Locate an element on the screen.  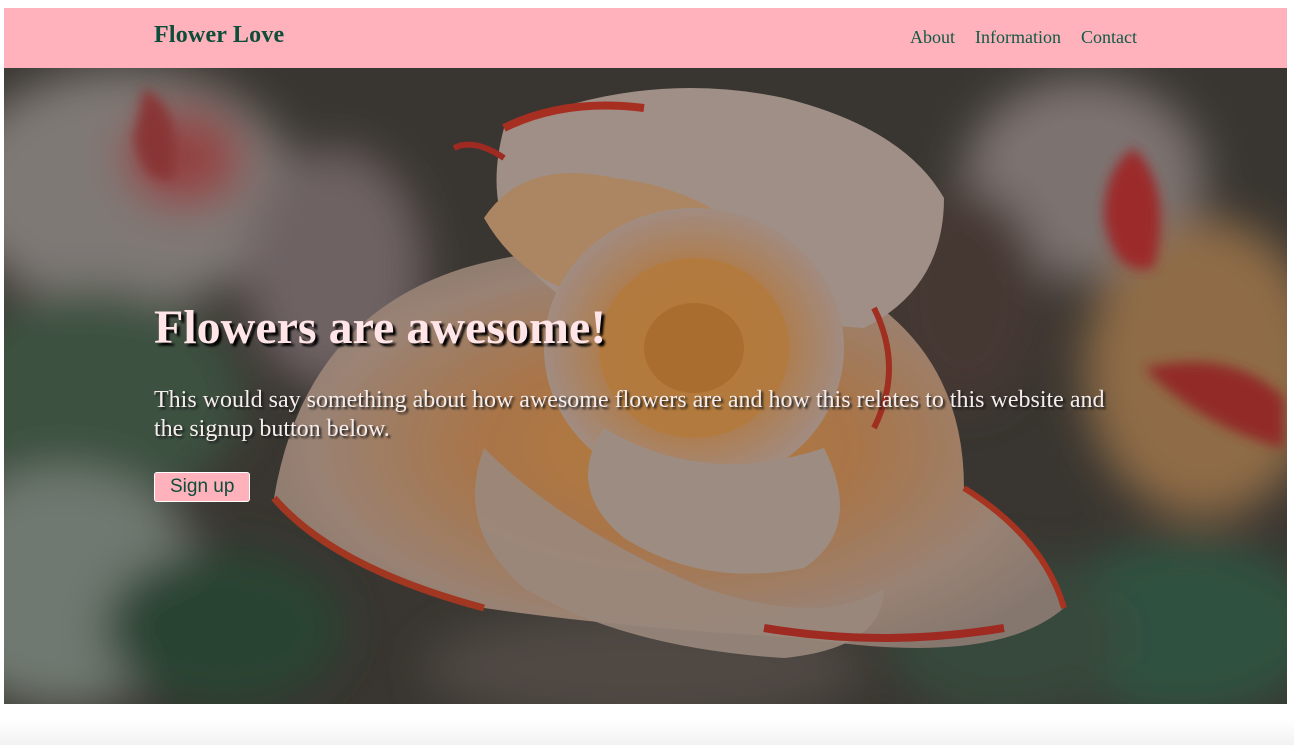
nav-links: About Information Contact is located at coordinates (1023, 37).